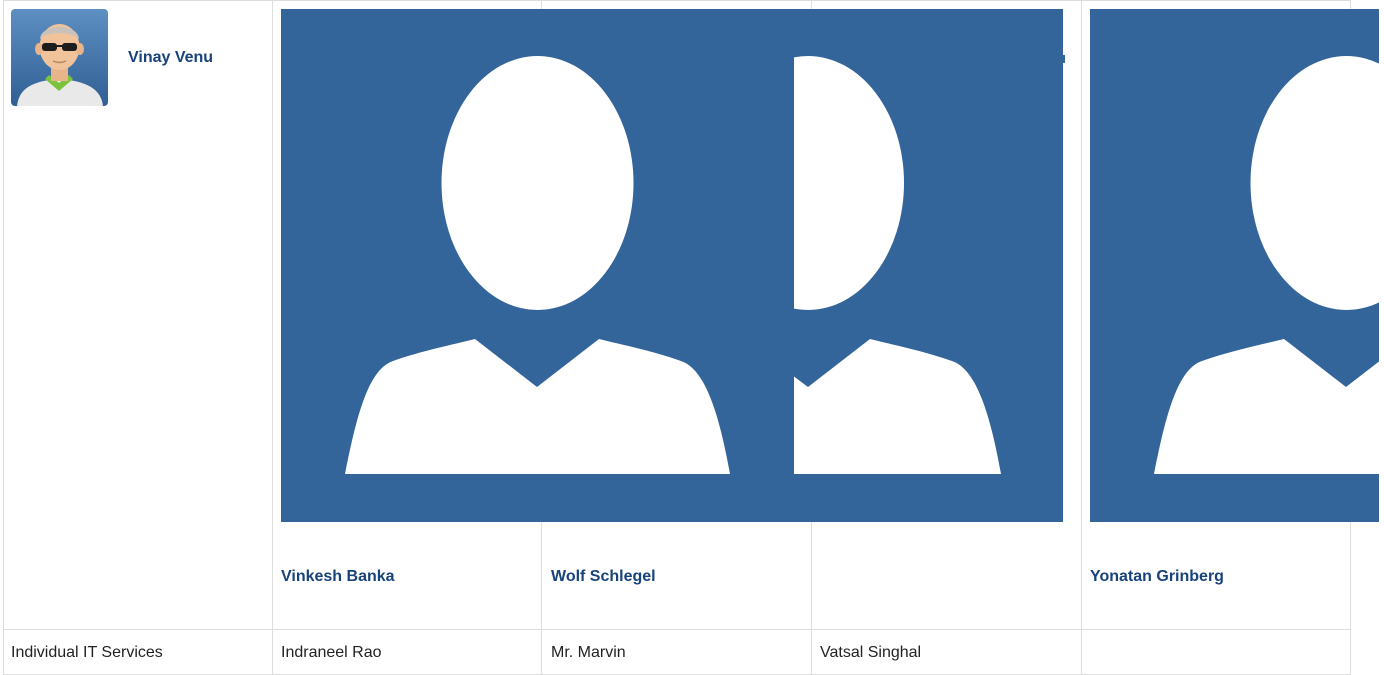  I want to click on default-user-silhouette-icon, so click(928, 265).